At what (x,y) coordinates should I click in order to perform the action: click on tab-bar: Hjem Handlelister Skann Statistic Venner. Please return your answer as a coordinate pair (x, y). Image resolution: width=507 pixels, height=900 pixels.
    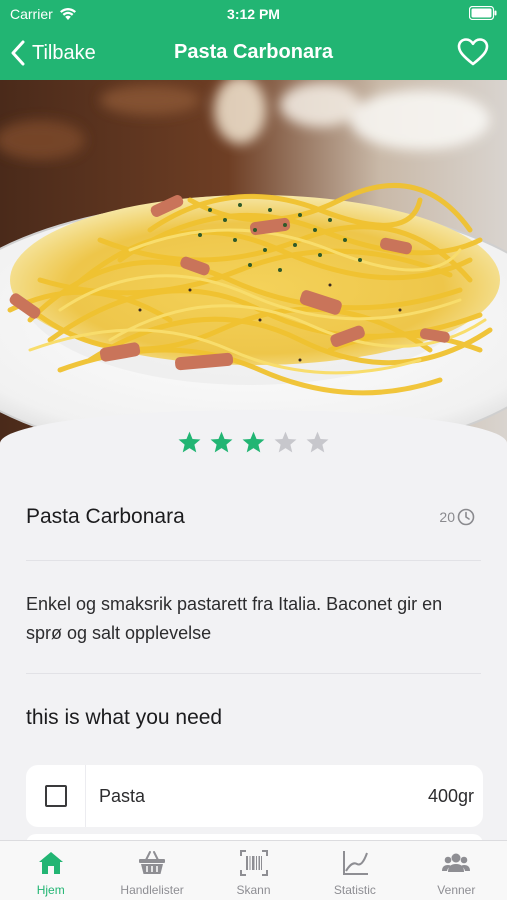
    Looking at the image, I should click on (253, 870).